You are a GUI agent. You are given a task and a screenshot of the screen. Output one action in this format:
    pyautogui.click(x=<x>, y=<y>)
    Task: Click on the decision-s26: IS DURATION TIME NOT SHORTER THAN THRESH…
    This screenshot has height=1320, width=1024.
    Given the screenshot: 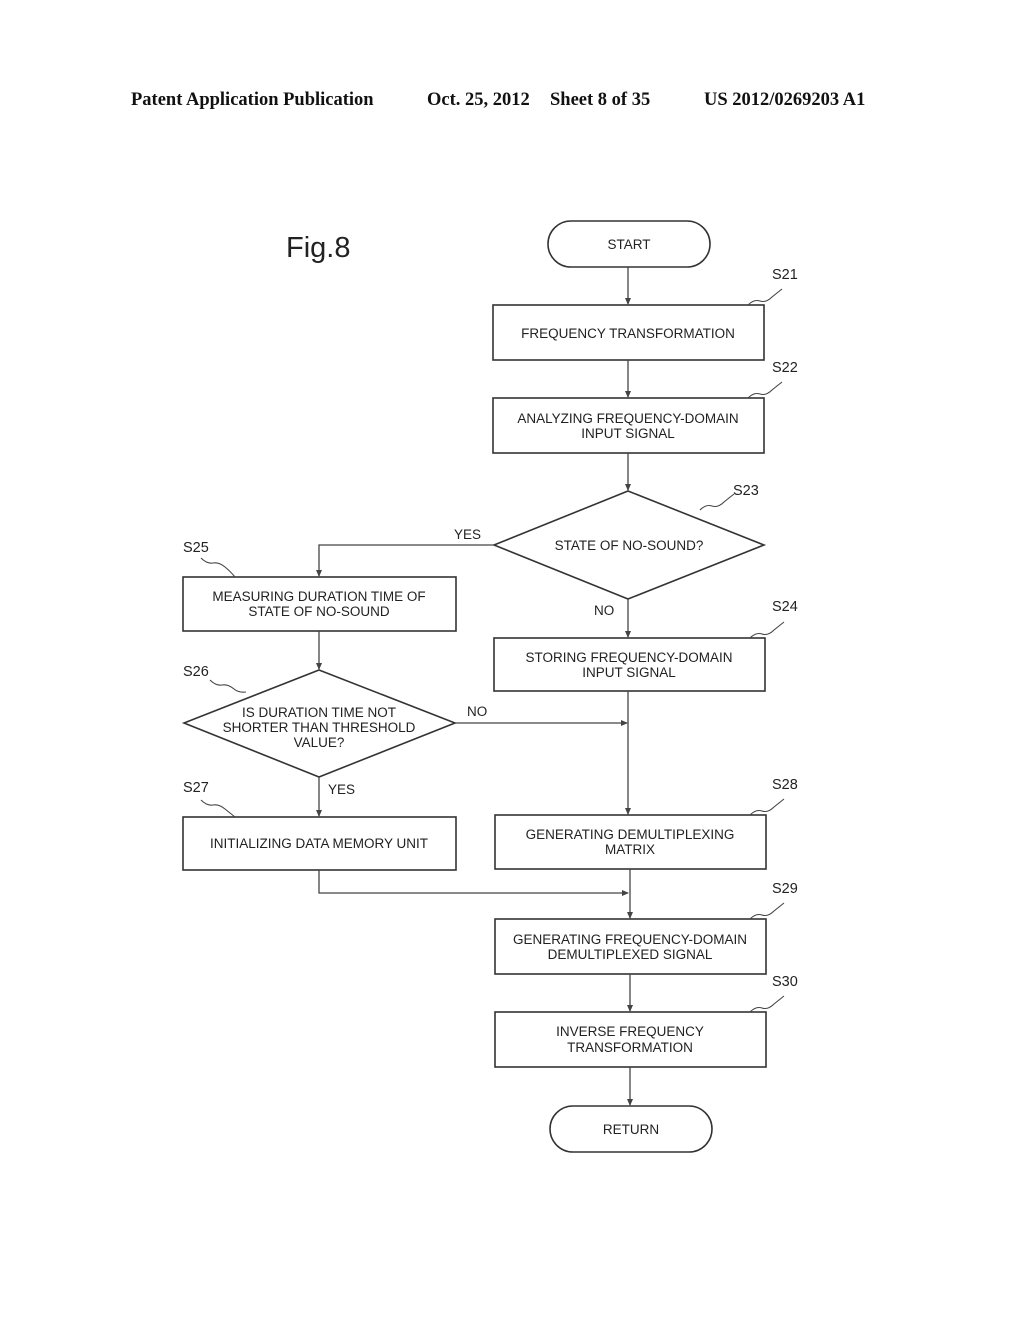 What is the action you would take?
    pyautogui.click(x=319, y=721)
    